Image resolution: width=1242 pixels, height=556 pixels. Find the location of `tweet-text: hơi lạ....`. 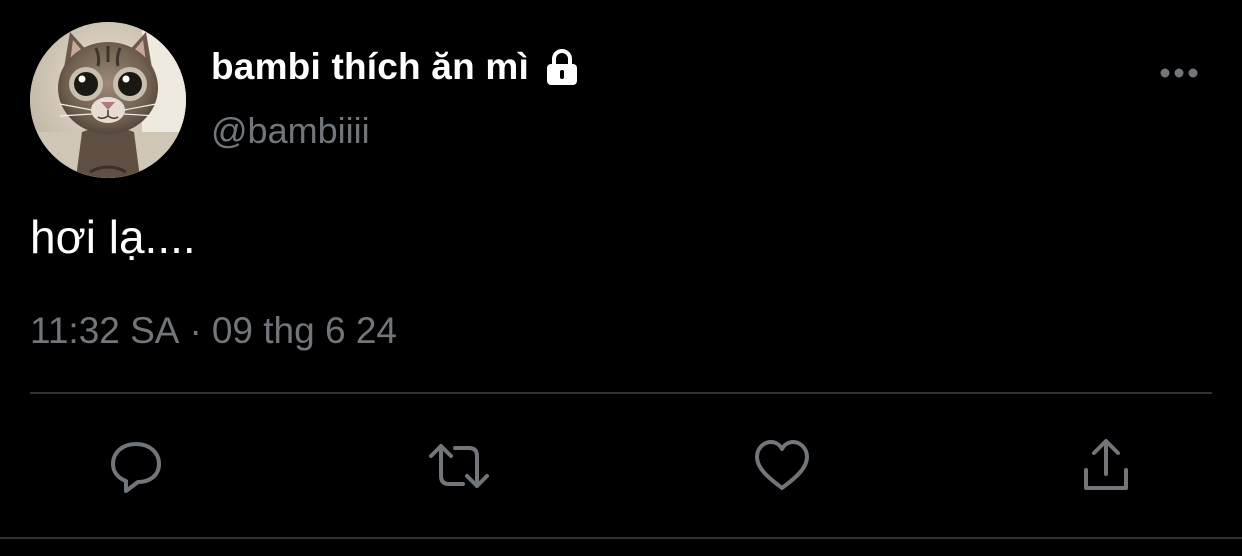

tweet-text: hơi lạ.... is located at coordinates (113, 237).